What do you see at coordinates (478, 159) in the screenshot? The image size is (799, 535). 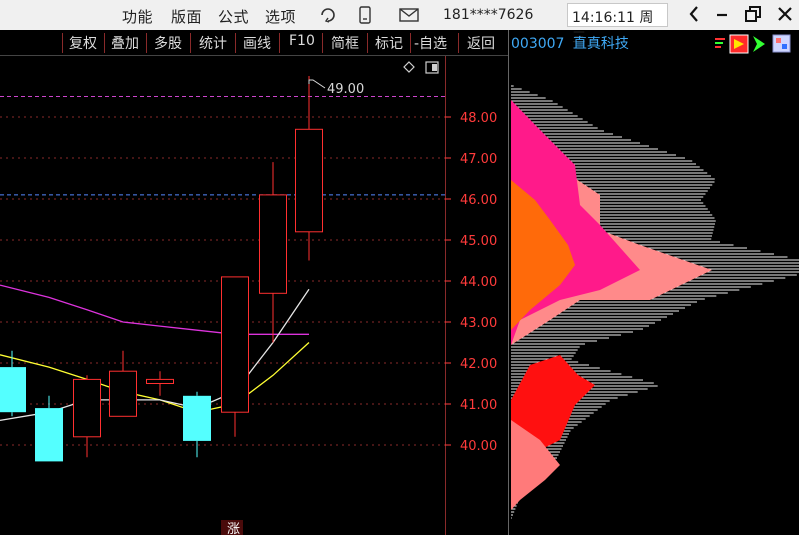 I see `y-tick-label: 47.00` at bounding box center [478, 159].